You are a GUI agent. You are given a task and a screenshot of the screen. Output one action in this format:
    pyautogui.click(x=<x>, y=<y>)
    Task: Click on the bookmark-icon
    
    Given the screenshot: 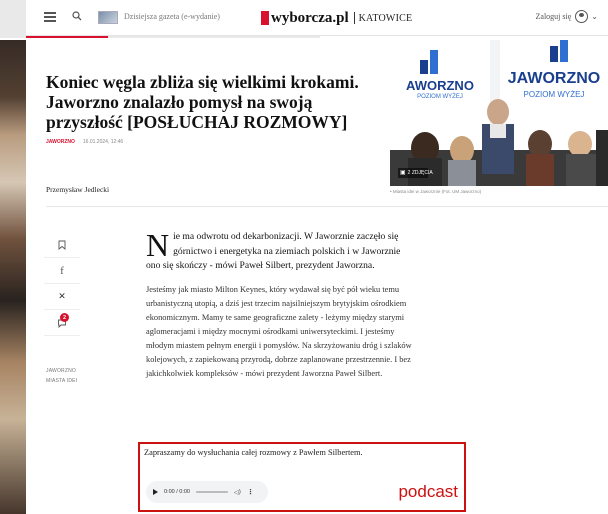 What is the action you would take?
    pyautogui.click(x=62, y=245)
    